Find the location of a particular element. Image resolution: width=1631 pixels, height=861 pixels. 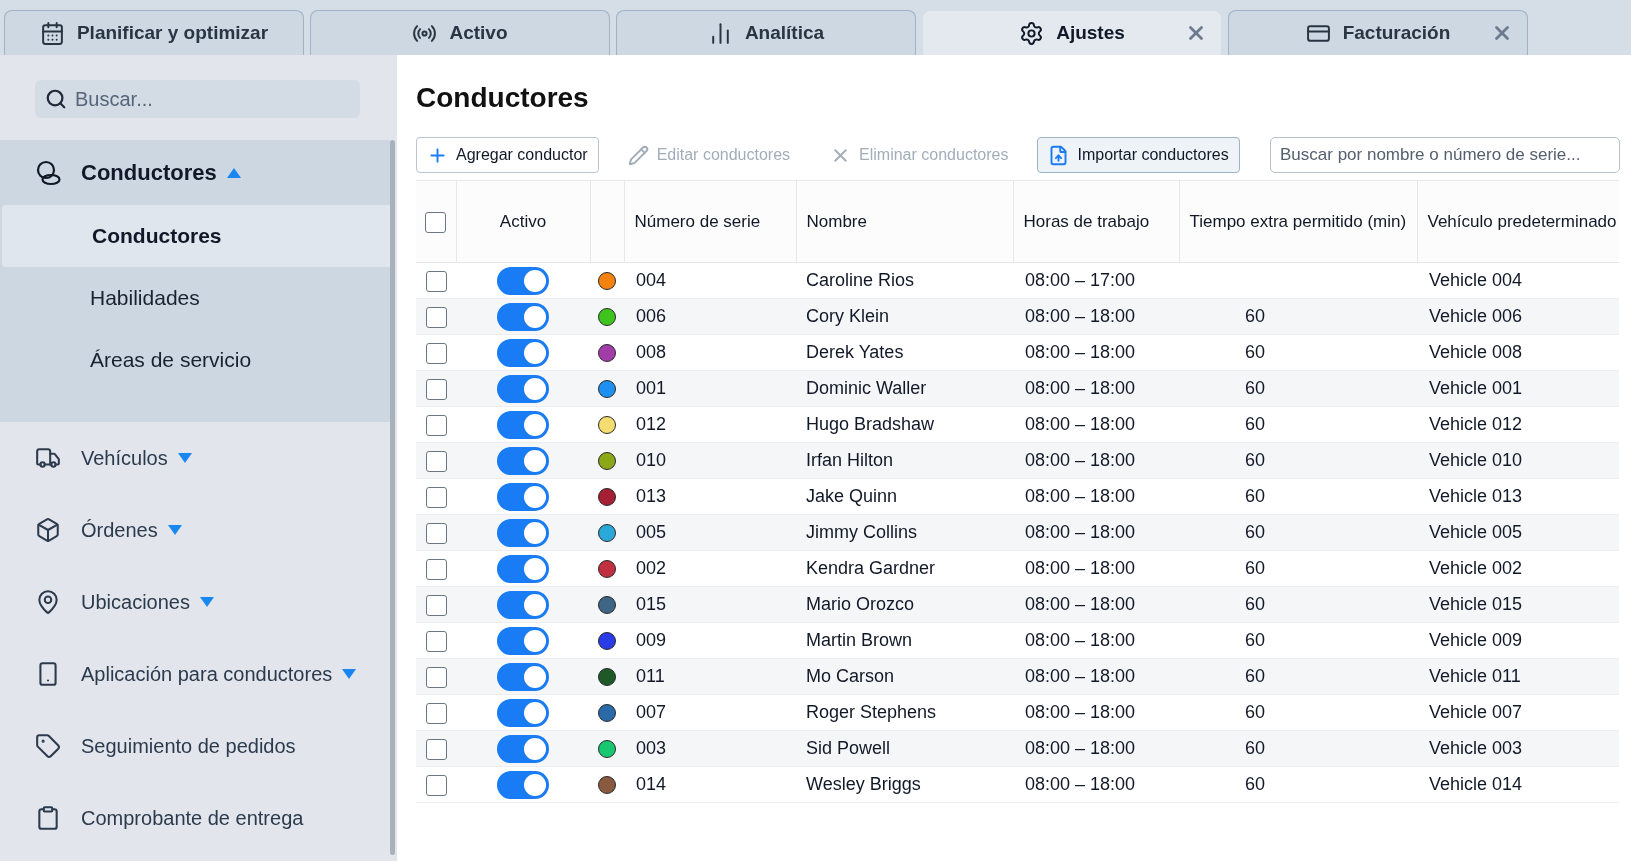

table-cell: Kendra Gardner is located at coordinates (904, 568).